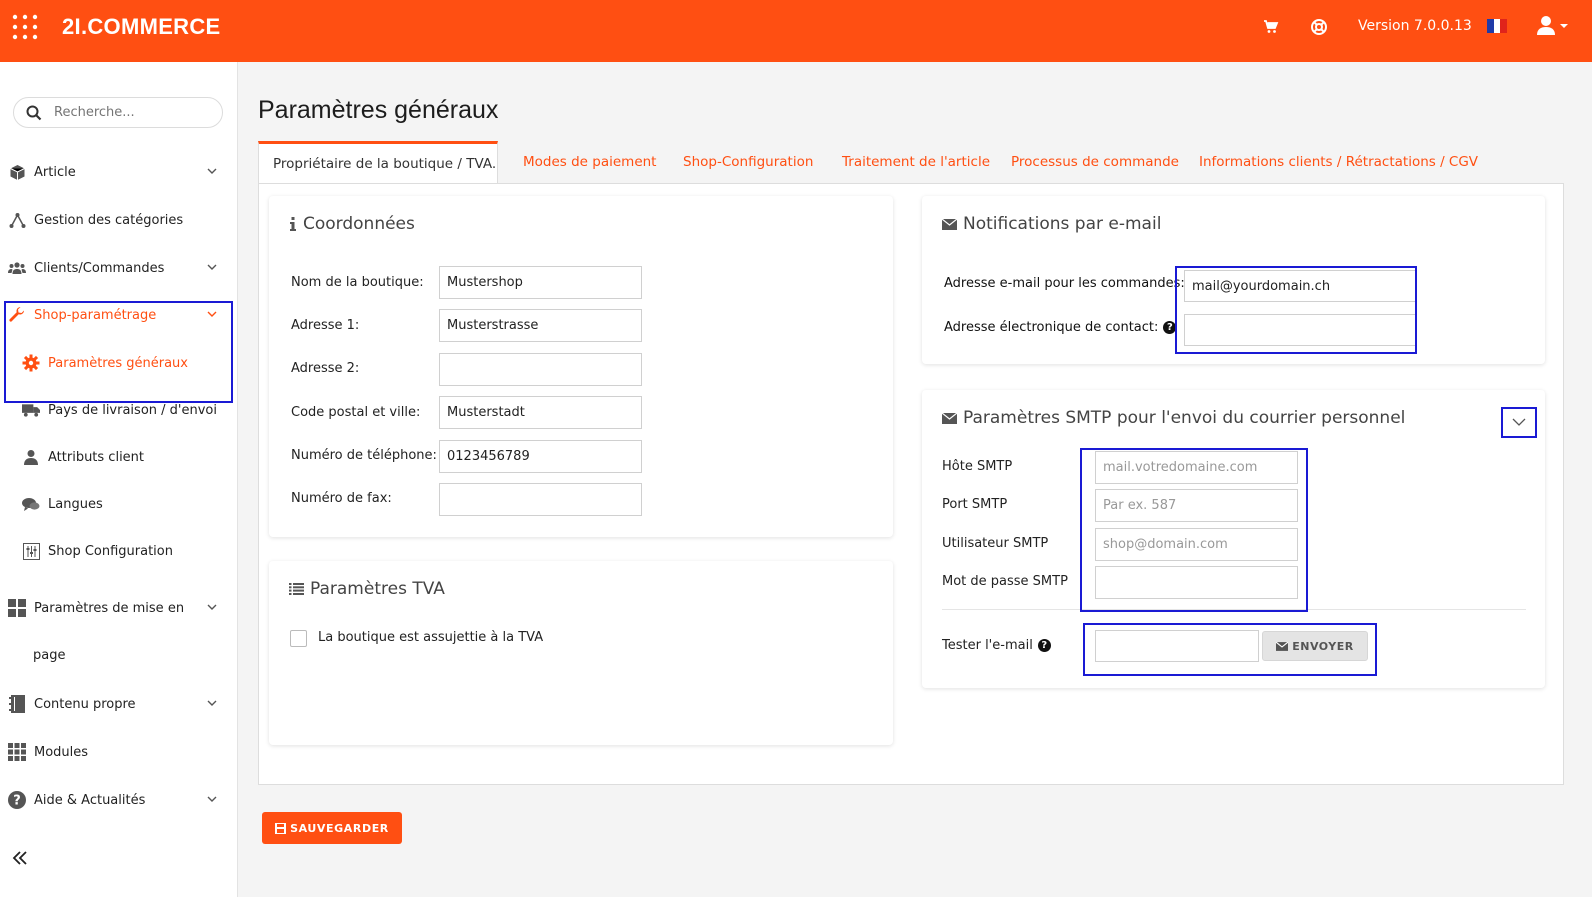  I want to click on highlight-smtp-toggle, so click(1519, 422).